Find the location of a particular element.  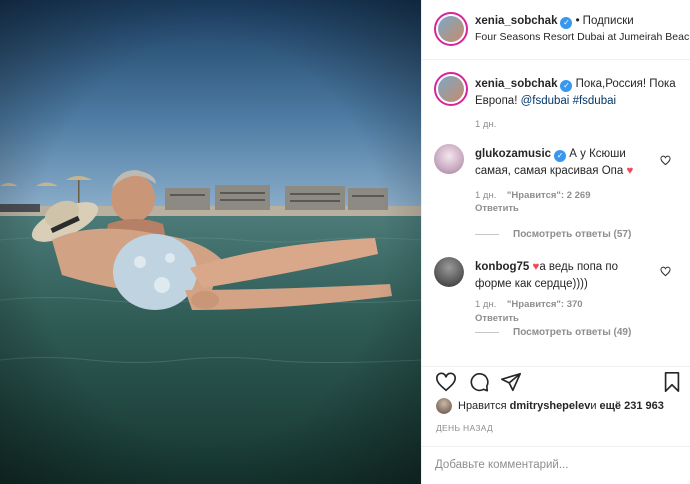

author-username: xenia_sobchak is located at coordinates (516, 21).